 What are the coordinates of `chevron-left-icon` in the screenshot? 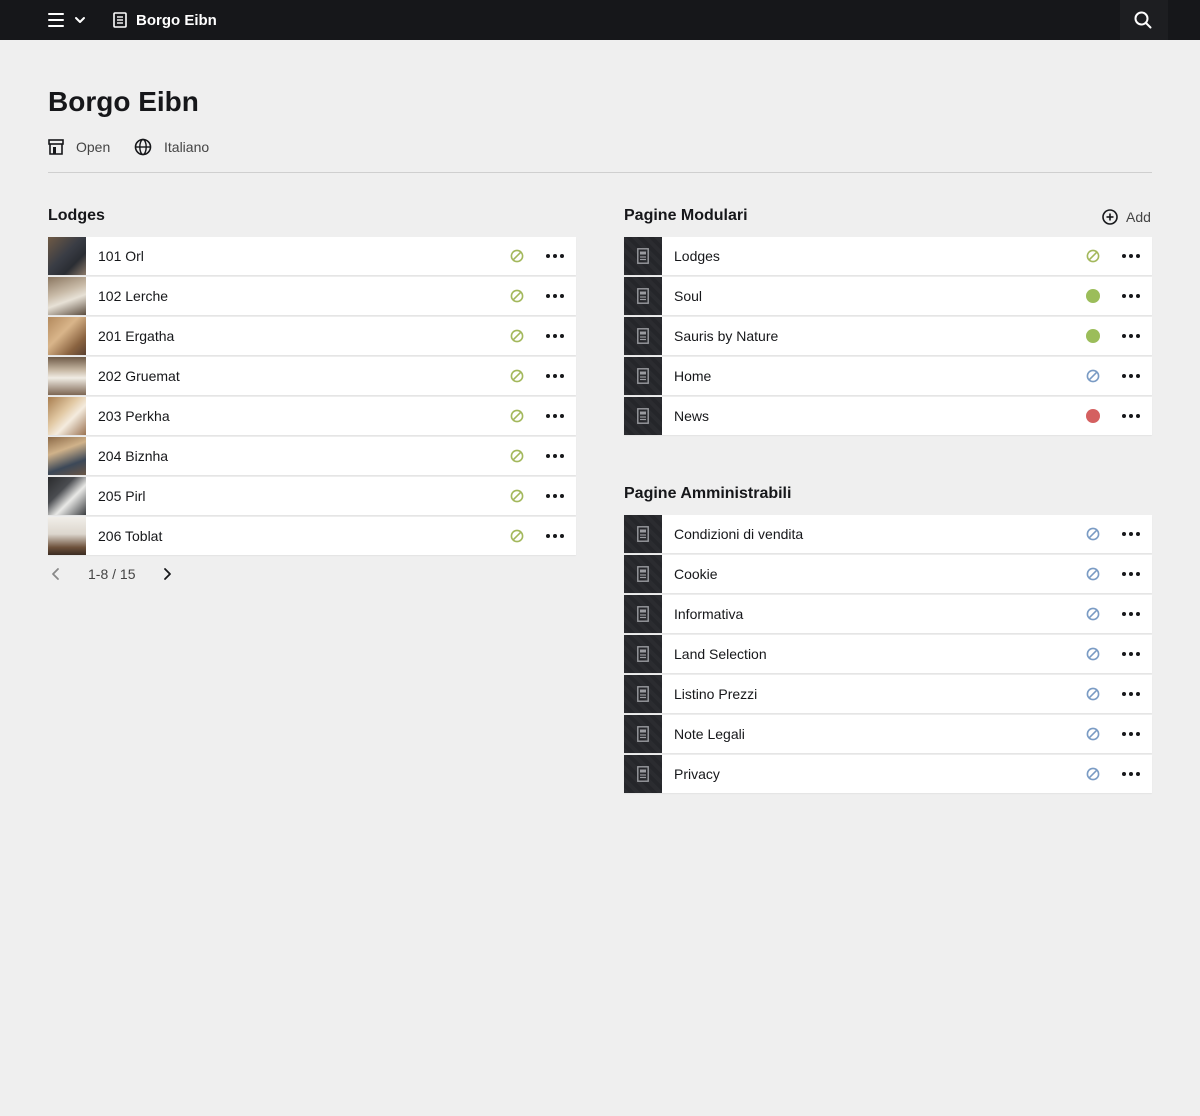 It's located at (56, 574).